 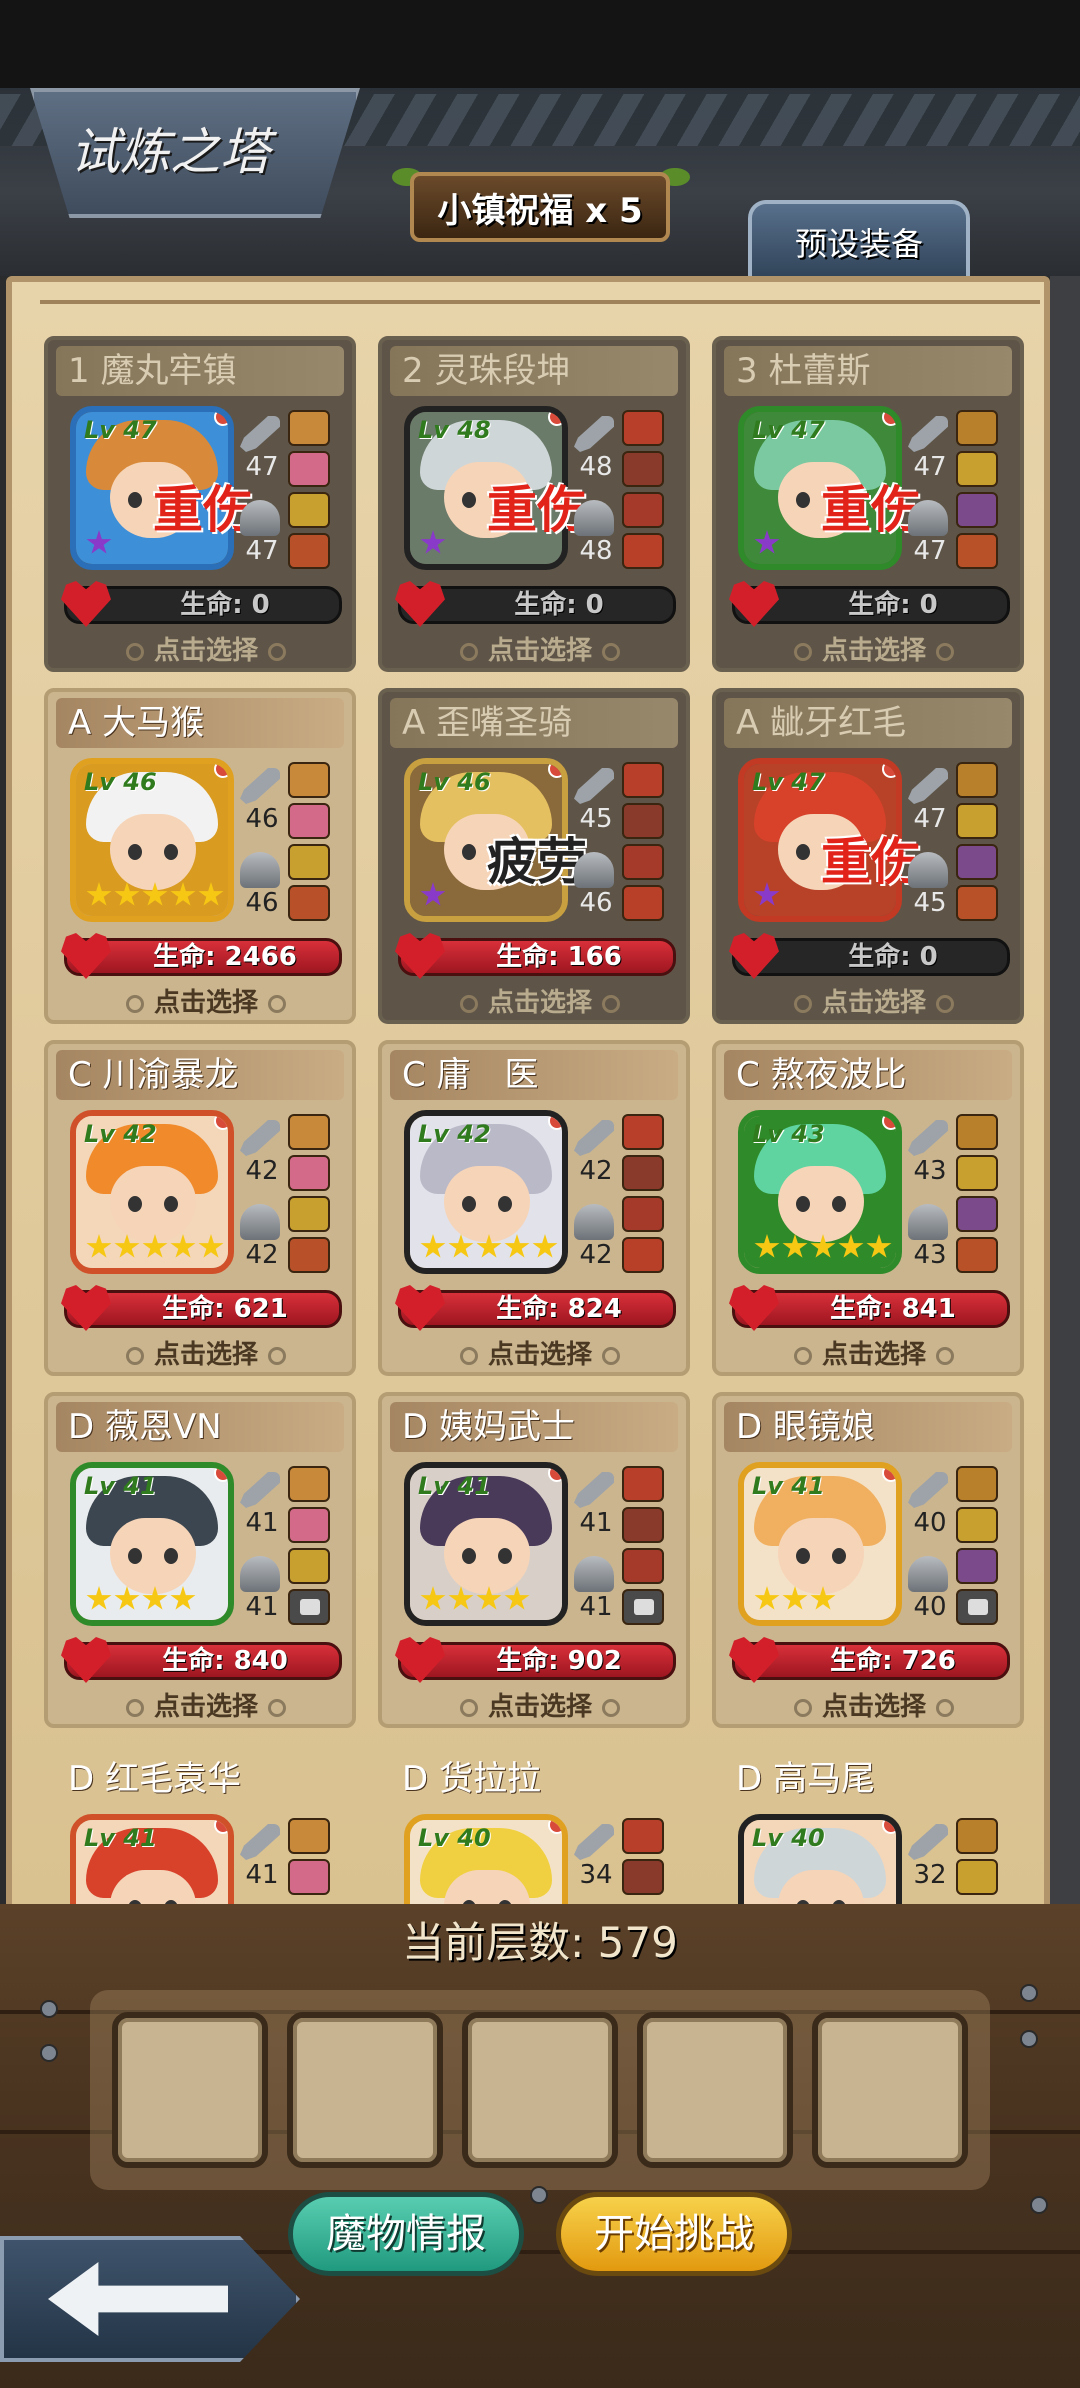 I want to click on hero-card: D 货拉拉 Lv 40 34, so click(x=534, y=1830).